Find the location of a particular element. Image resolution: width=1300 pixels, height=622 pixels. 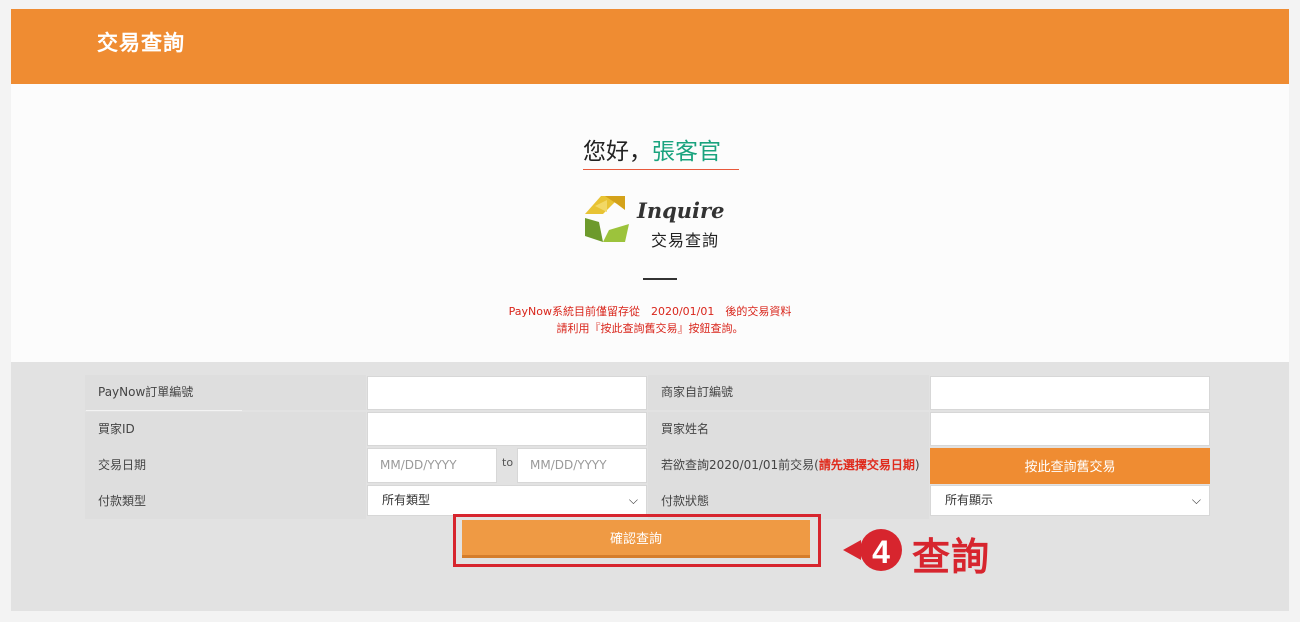

logo-text-en: Inquire is located at coordinates (681, 210).